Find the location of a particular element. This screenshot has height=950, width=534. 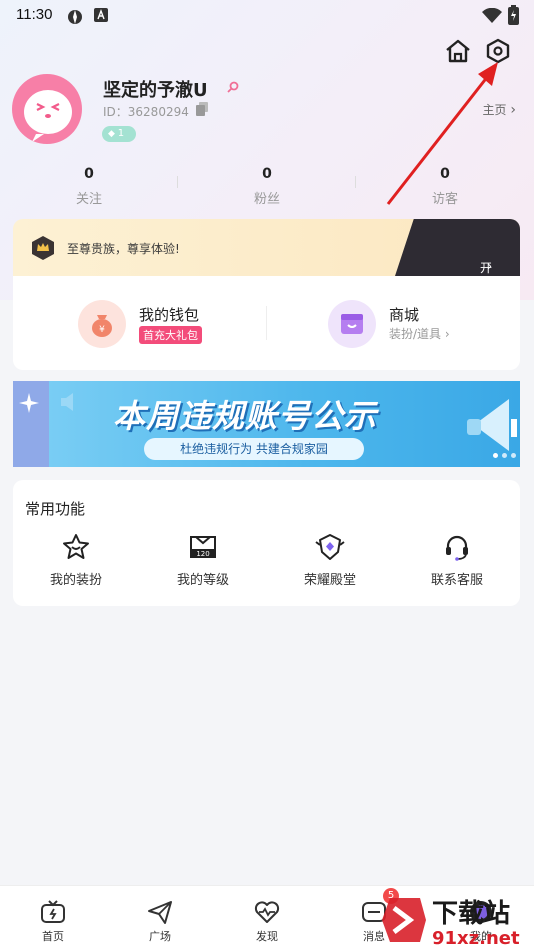

vip-banner: 至尊贵族，尊享体验! 开通贵族 › is located at coordinates (266, 247).